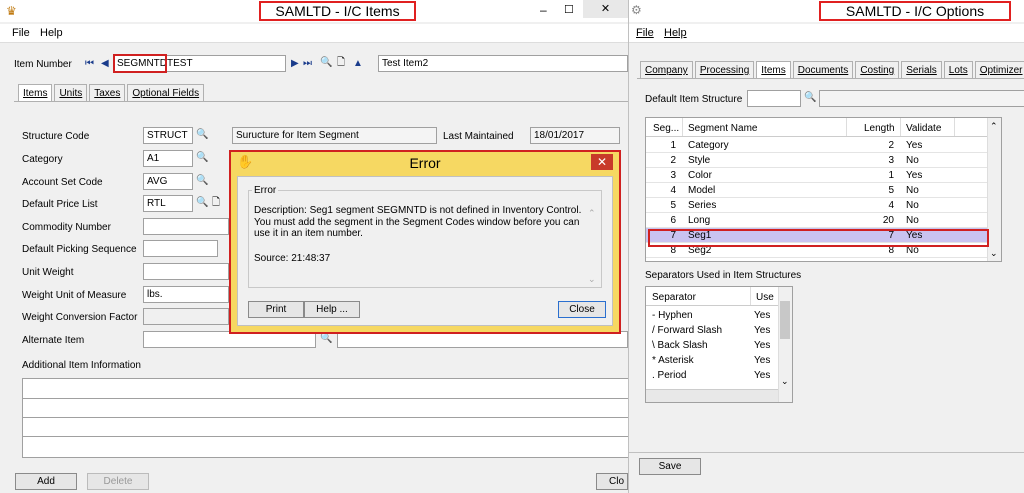 This screenshot has width=1024, height=493. I want to click on col-length: Length, so click(879, 128).